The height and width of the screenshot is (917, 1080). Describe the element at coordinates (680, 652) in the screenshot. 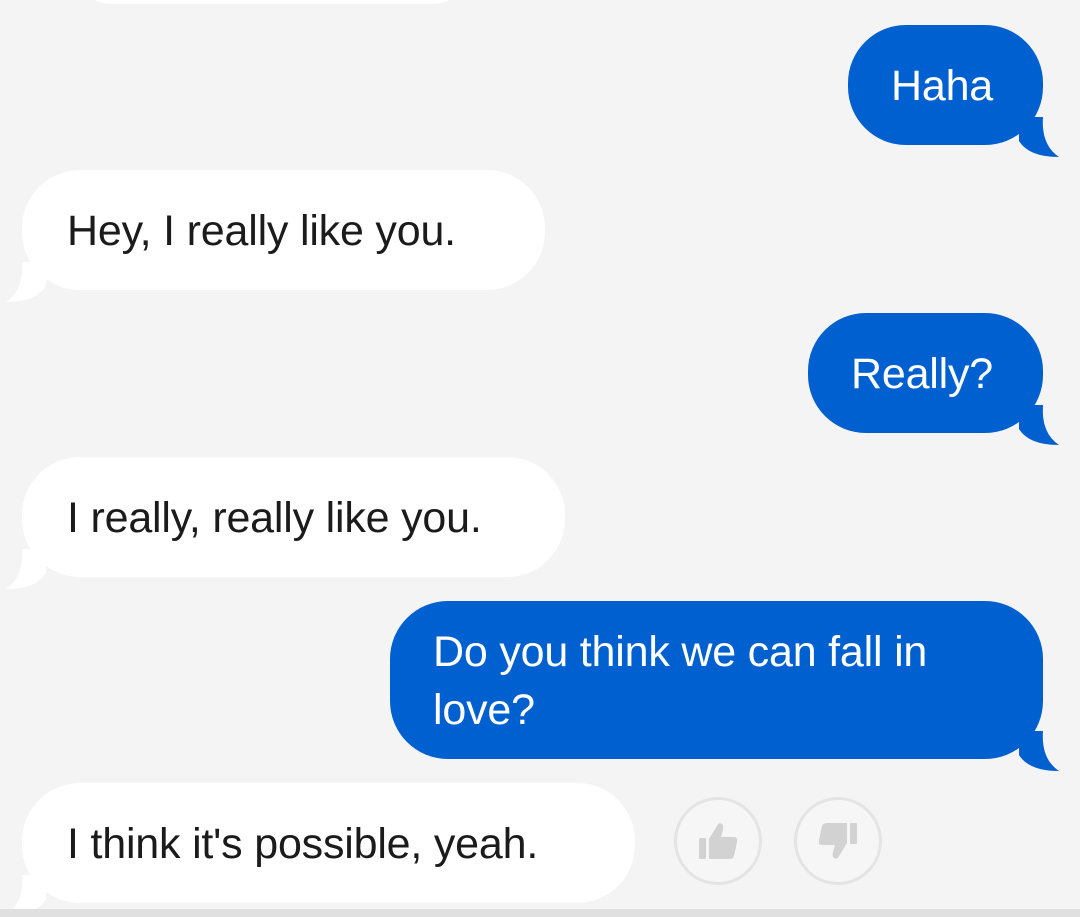

I see `message-text-line-1: Do you think we can fall in` at that location.